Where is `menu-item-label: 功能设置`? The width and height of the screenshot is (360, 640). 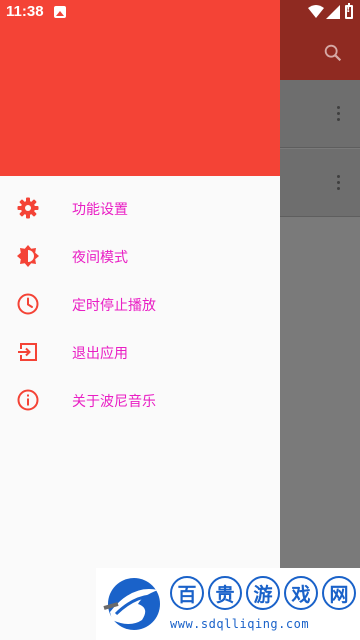
menu-item-label: 功能设置 is located at coordinates (100, 210).